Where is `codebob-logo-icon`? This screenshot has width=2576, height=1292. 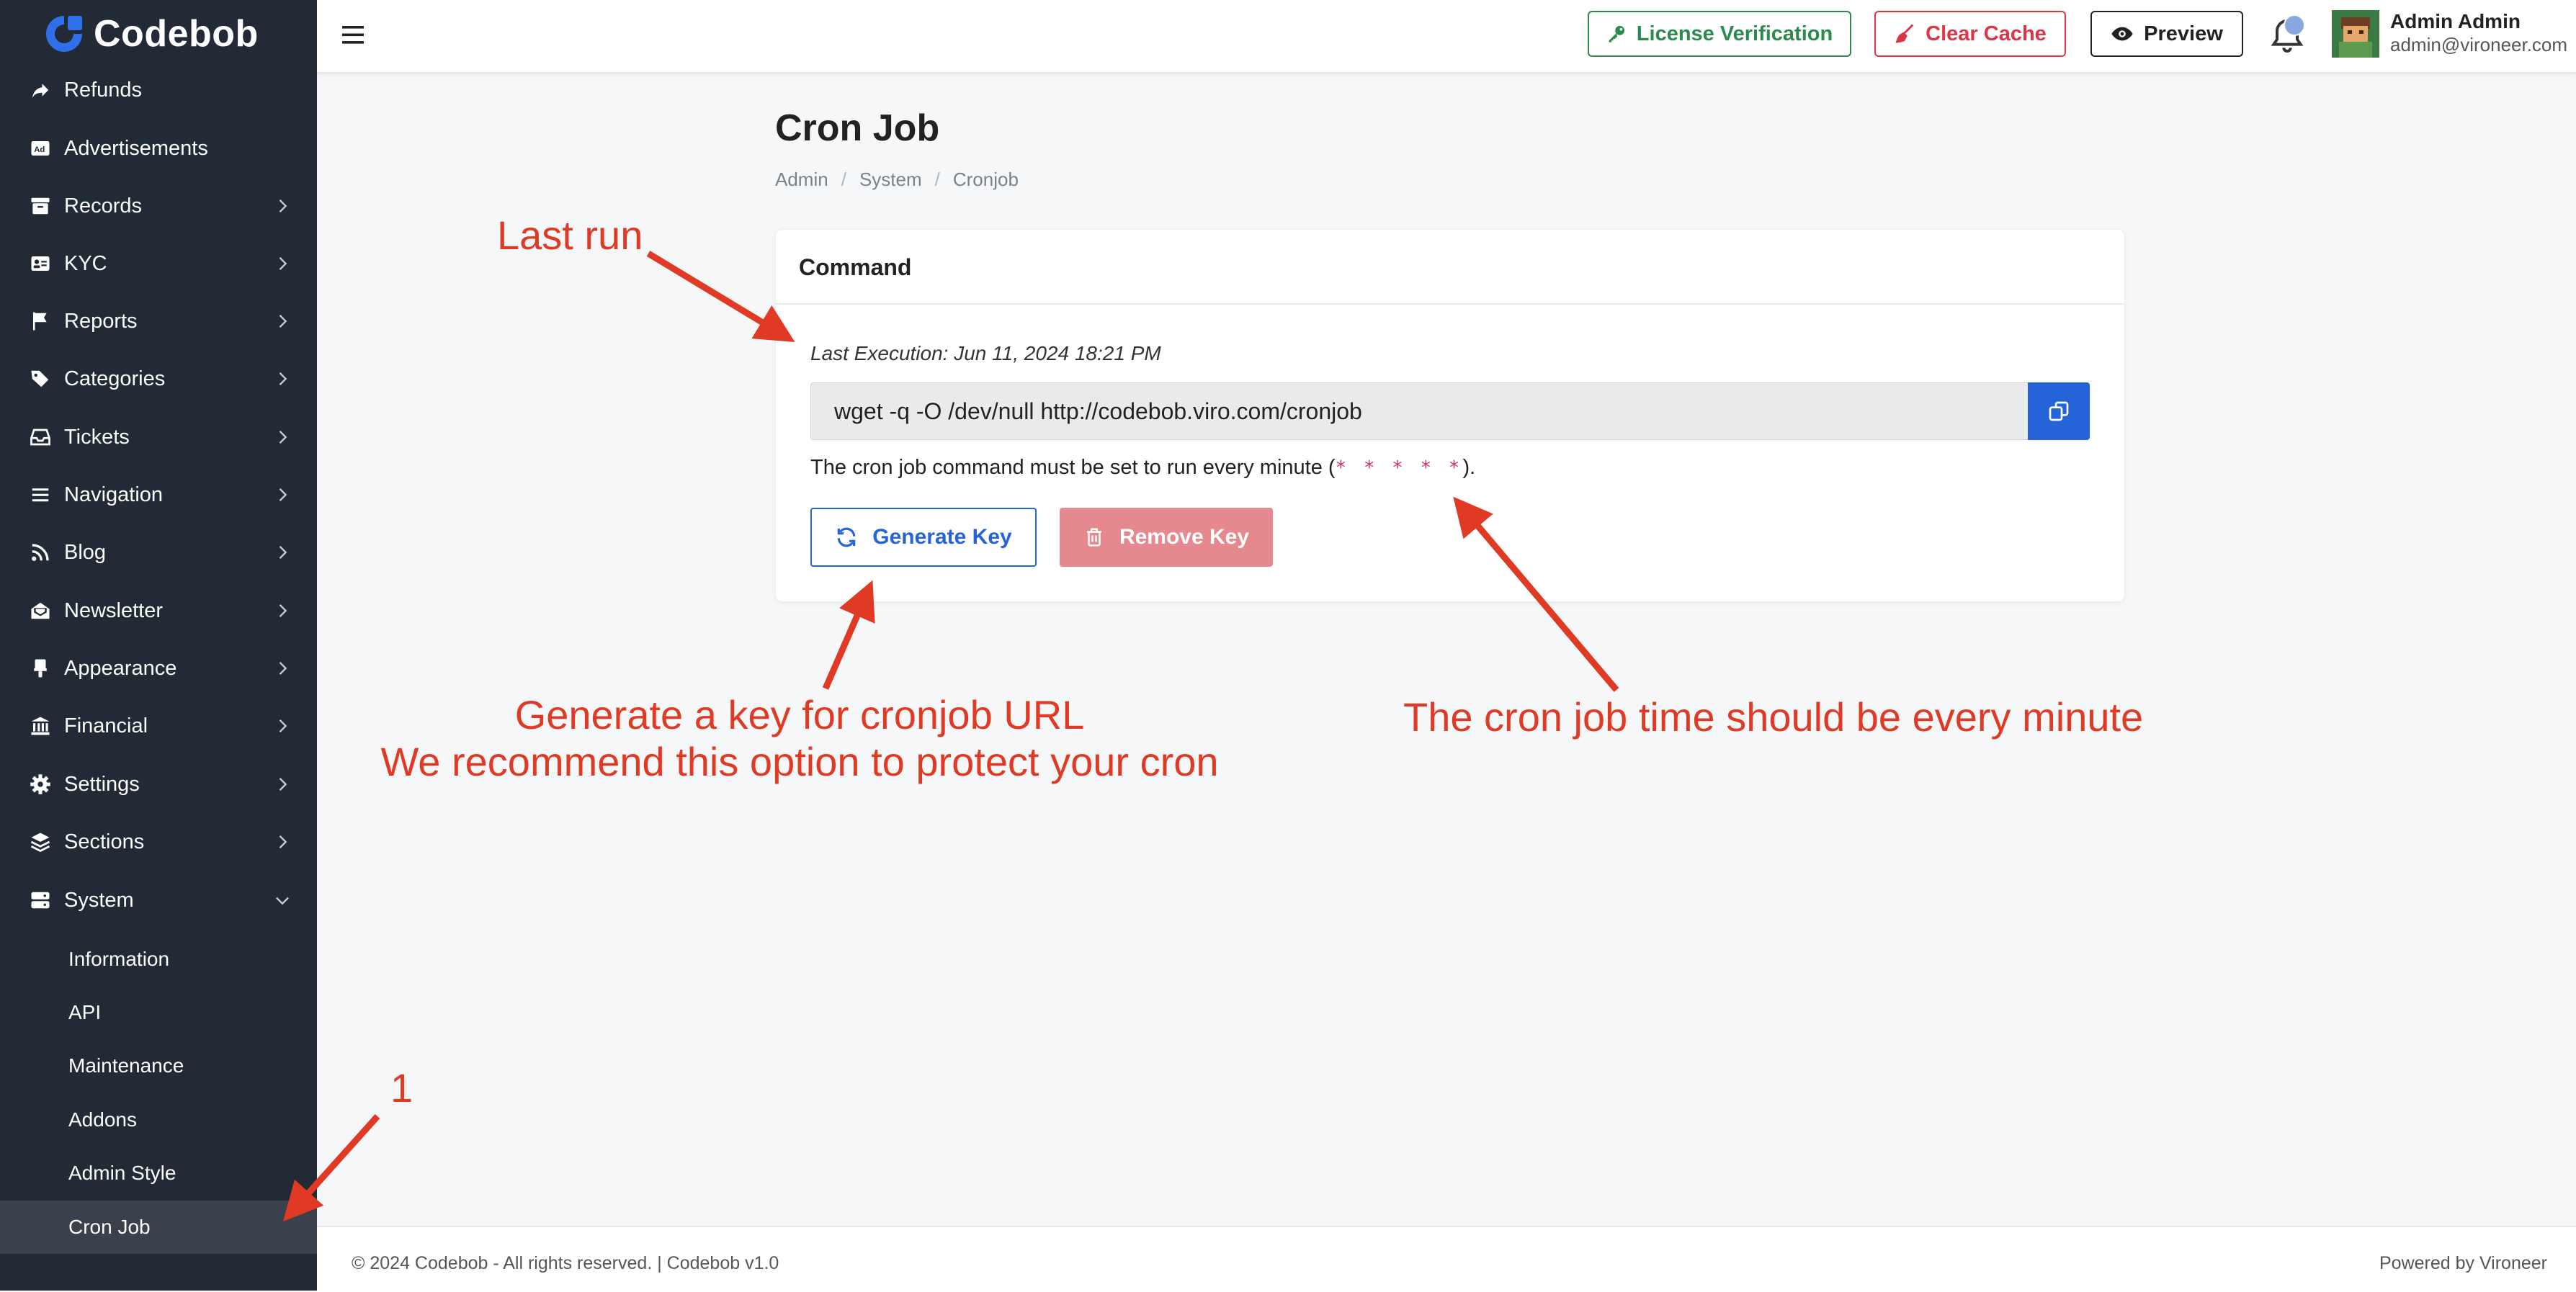
codebob-logo-icon is located at coordinates (64, 34).